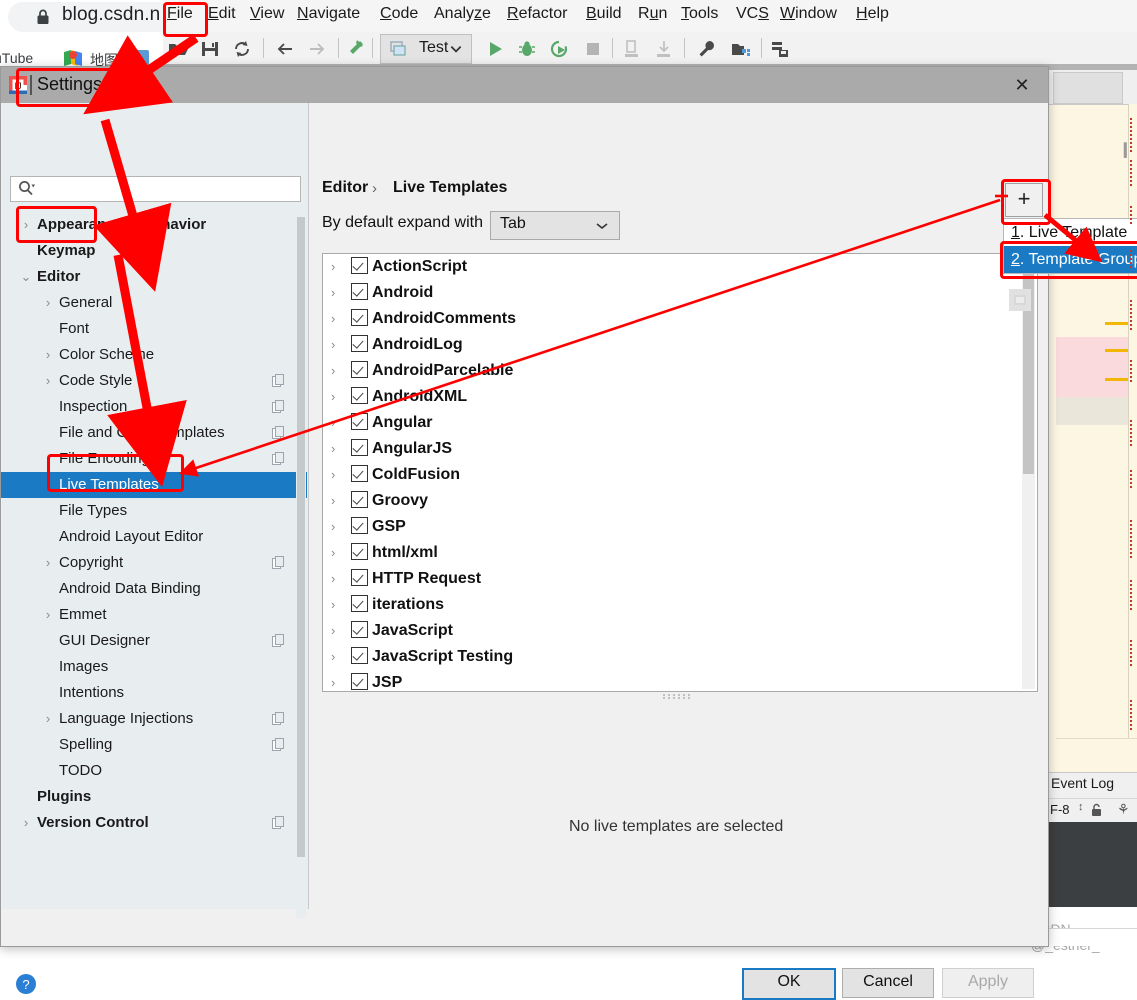  What do you see at coordinates (154, 329) in the screenshot?
I see `sidebar-item-font: Font` at bounding box center [154, 329].